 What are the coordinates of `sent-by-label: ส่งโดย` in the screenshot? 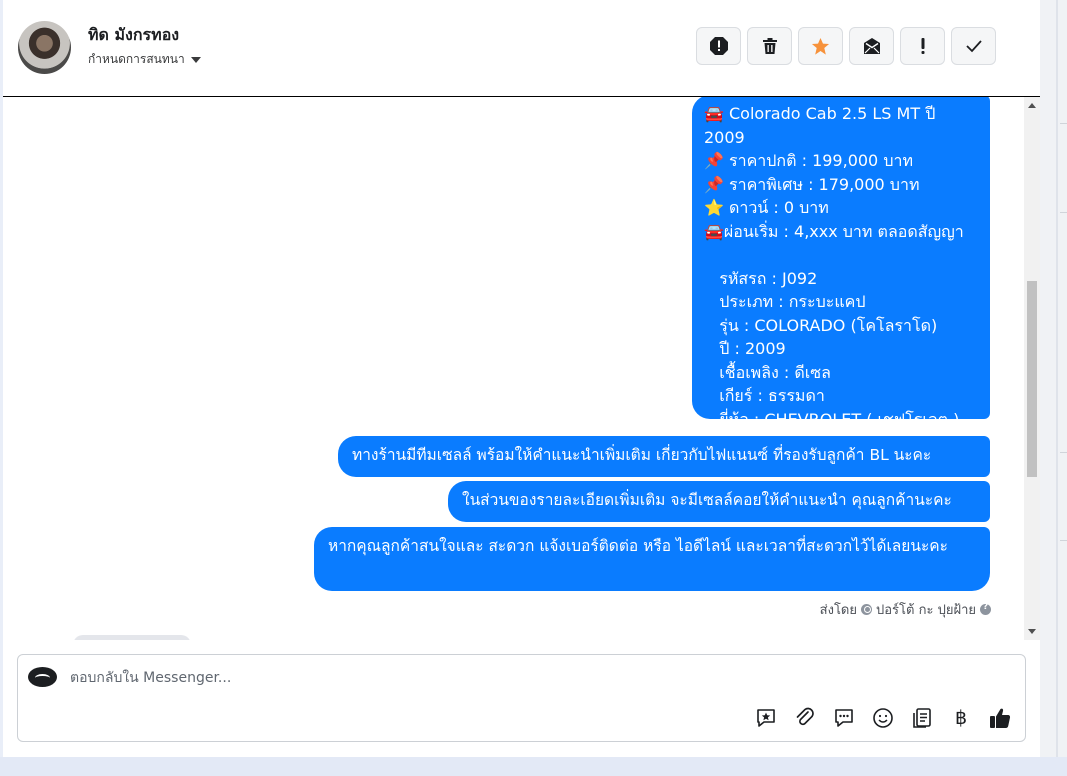 It's located at (838, 610).